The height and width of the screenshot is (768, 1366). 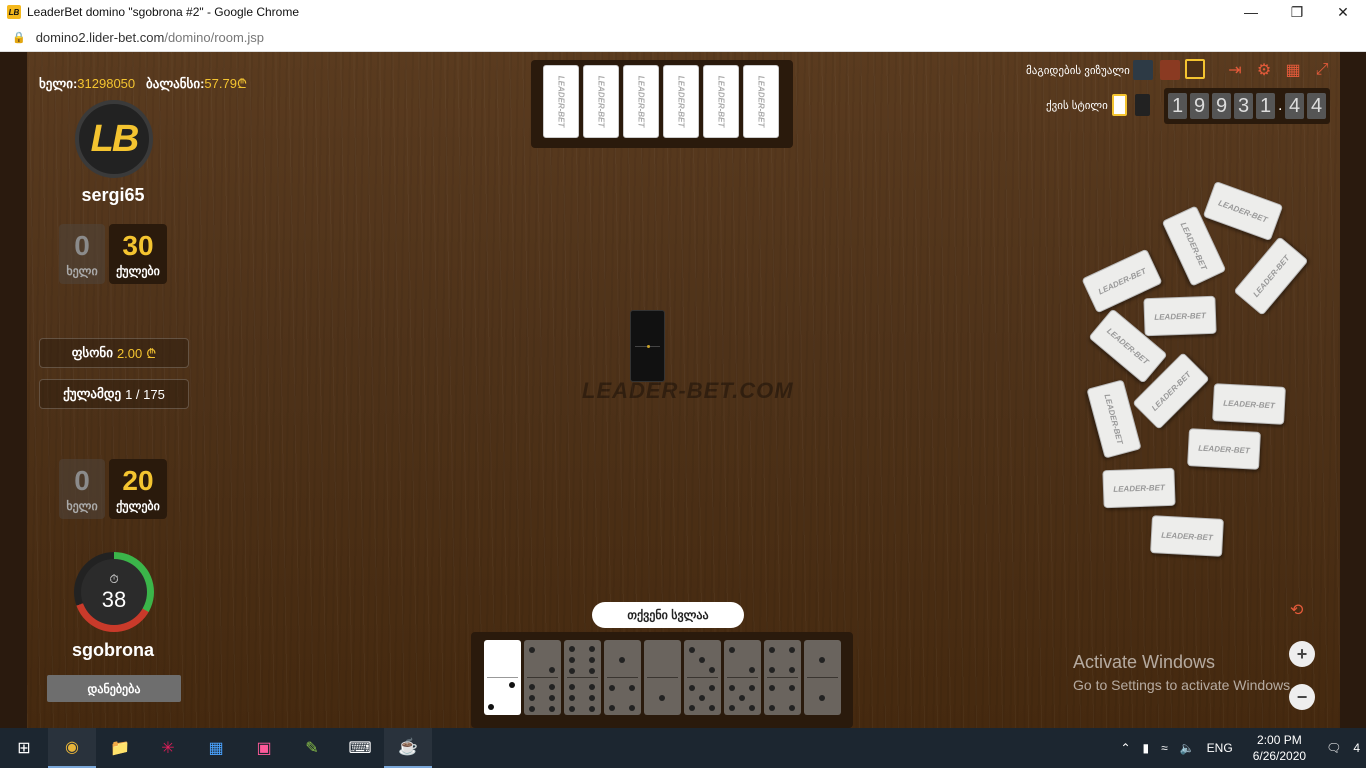 I want to click on file-explorer-icon: 📁, so click(x=120, y=748).